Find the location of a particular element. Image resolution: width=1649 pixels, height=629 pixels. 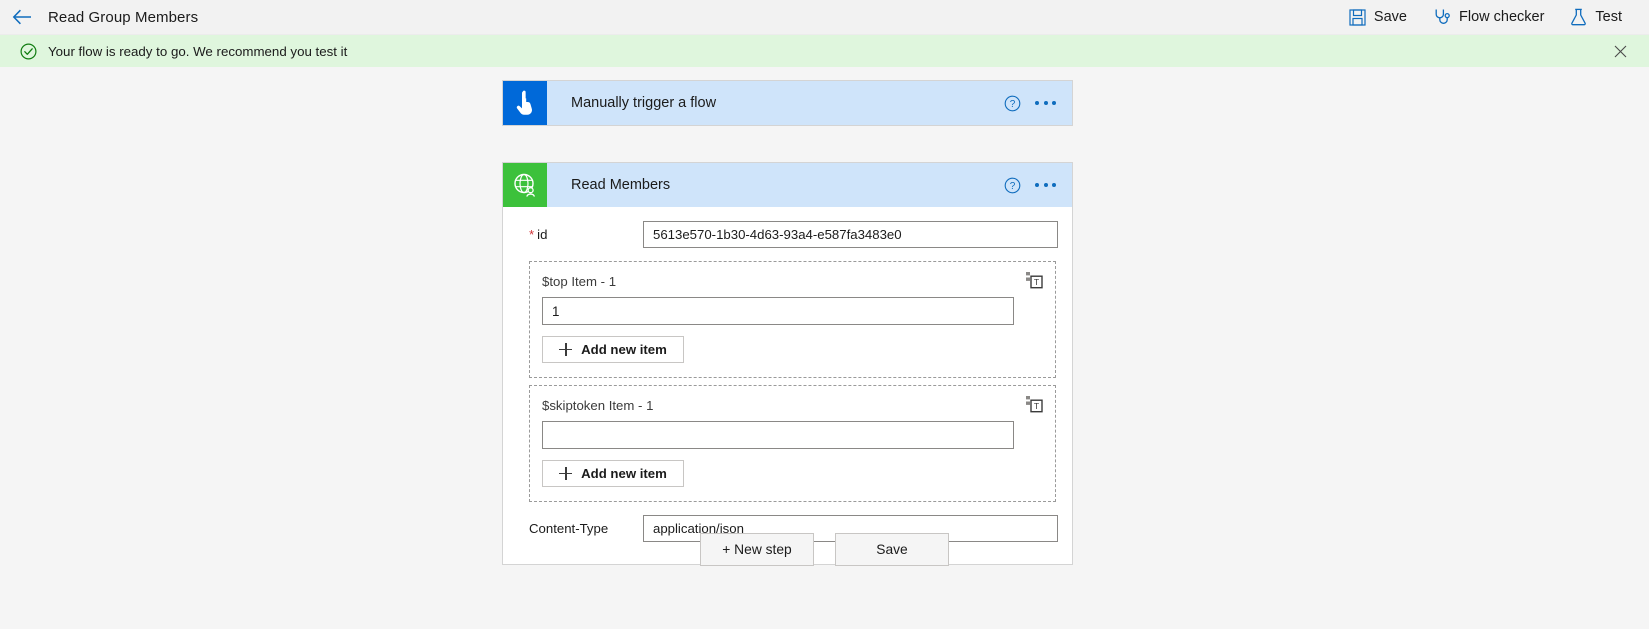

flow-checker-button: Flow checker is located at coordinates (1488, 17).